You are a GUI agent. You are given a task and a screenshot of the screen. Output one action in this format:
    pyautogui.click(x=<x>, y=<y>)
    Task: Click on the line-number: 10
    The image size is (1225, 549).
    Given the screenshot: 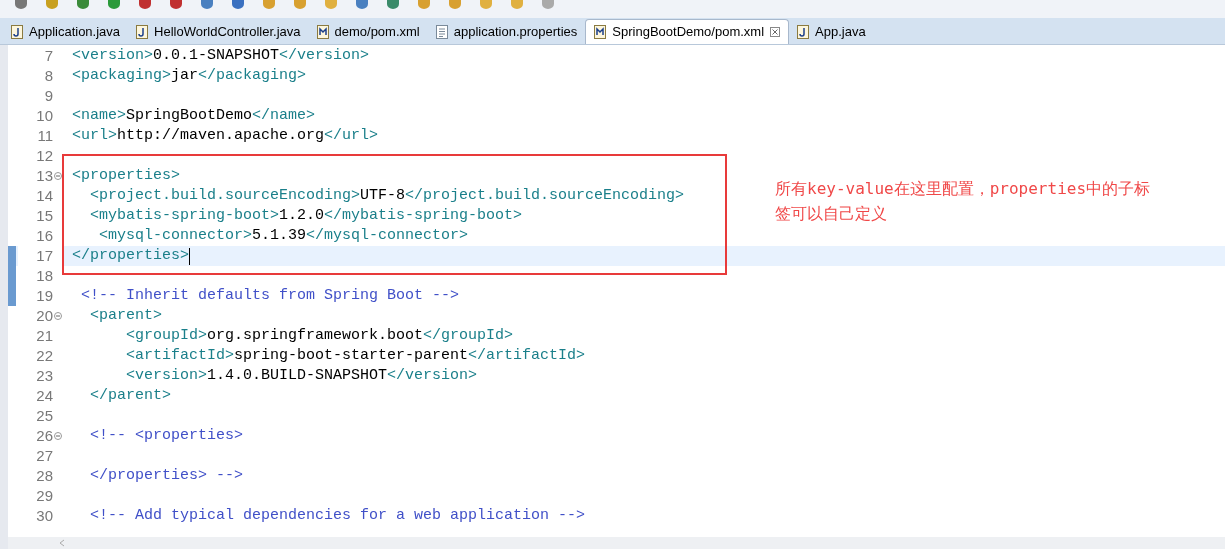 What is the action you would take?
    pyautogui.click(x=44, y=115)
    